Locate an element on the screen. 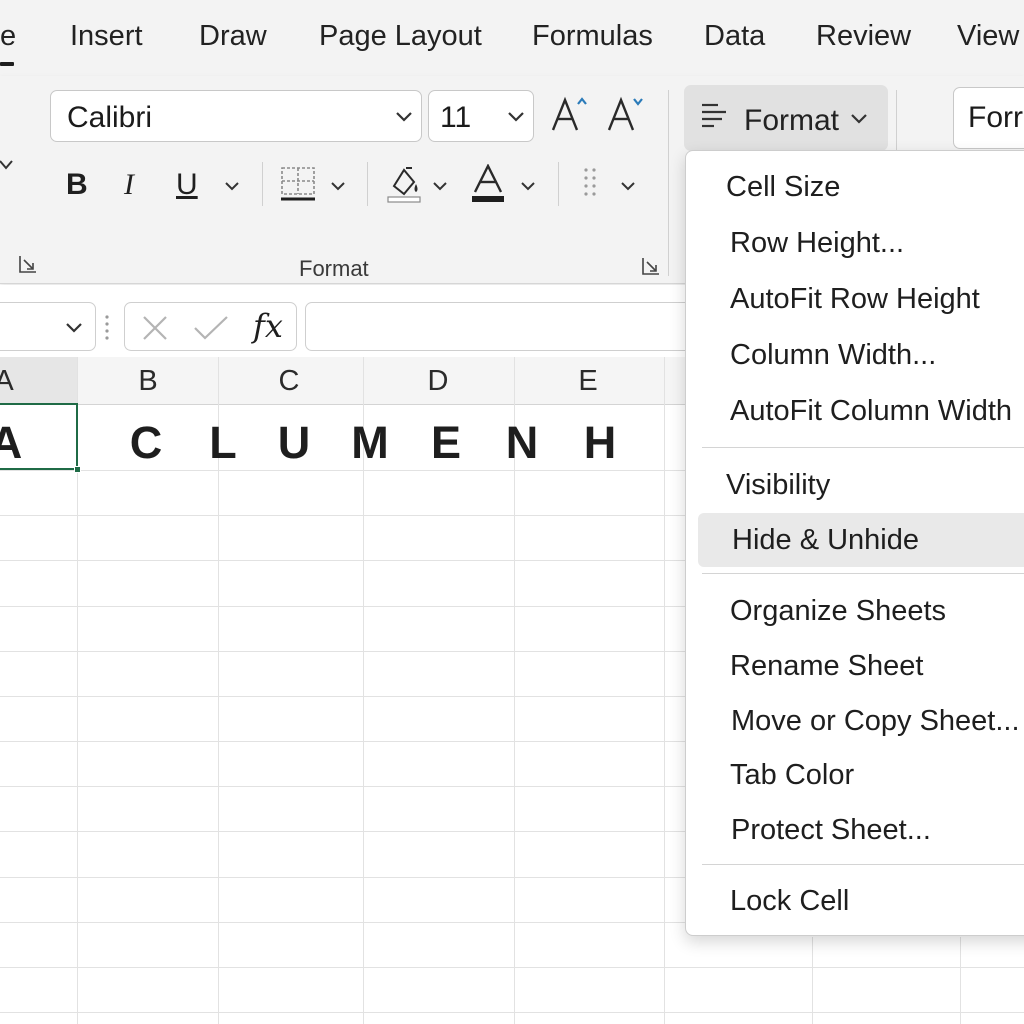 Image resolution: width=1024 pixels, height=1024 pixels. bold-button: B is located at coordinates (77, 185).